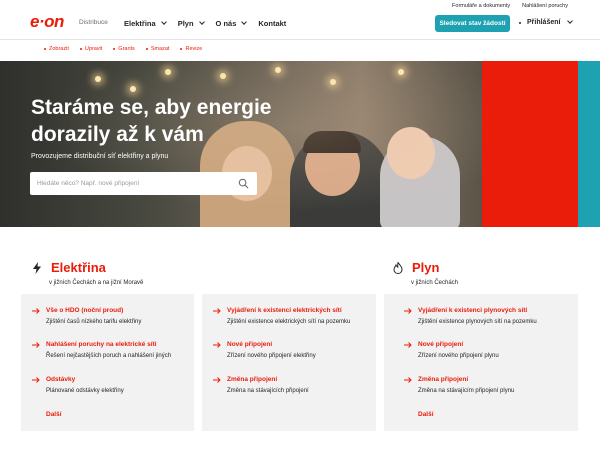 This screenshot has width=600, height=450. What do you see at coordinates (435, 283) in the screenshot?
I see `section-subtitle: v jižních Čechách` at bounding box center [435, 283].